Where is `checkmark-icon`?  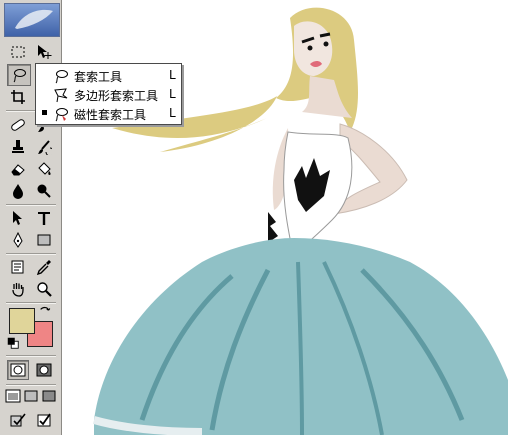 checkmark-icon is located at coordinates (44, 420).